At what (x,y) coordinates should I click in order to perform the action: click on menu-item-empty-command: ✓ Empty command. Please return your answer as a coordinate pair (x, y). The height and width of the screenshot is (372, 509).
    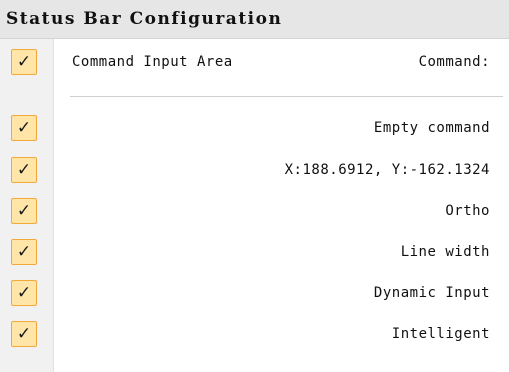
    Looking at the image, I should click on (254, 128).